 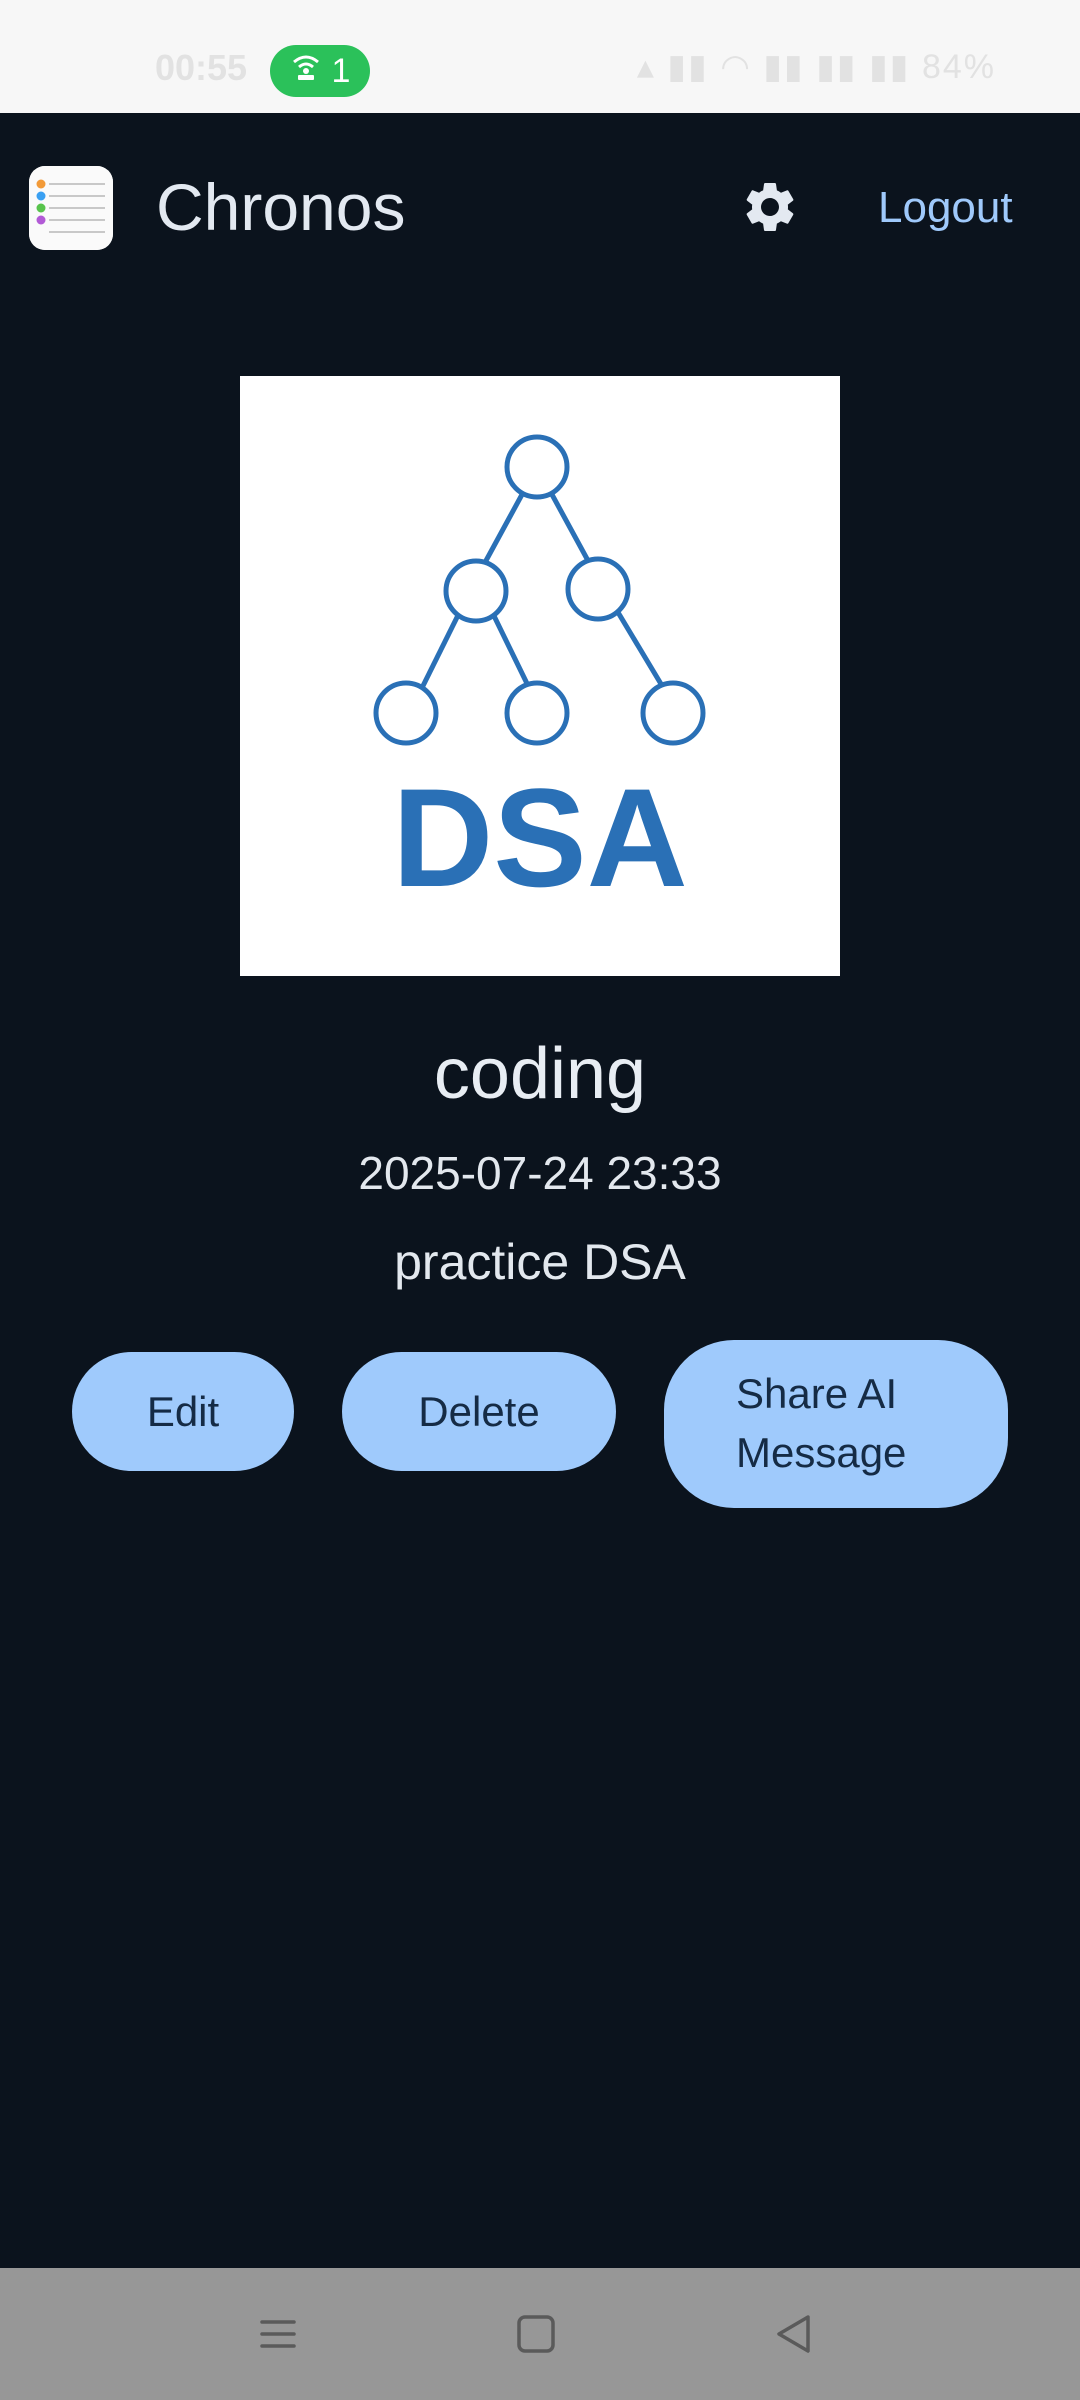 I want to click on status-time: 00:55, so click(x=201, y=67).